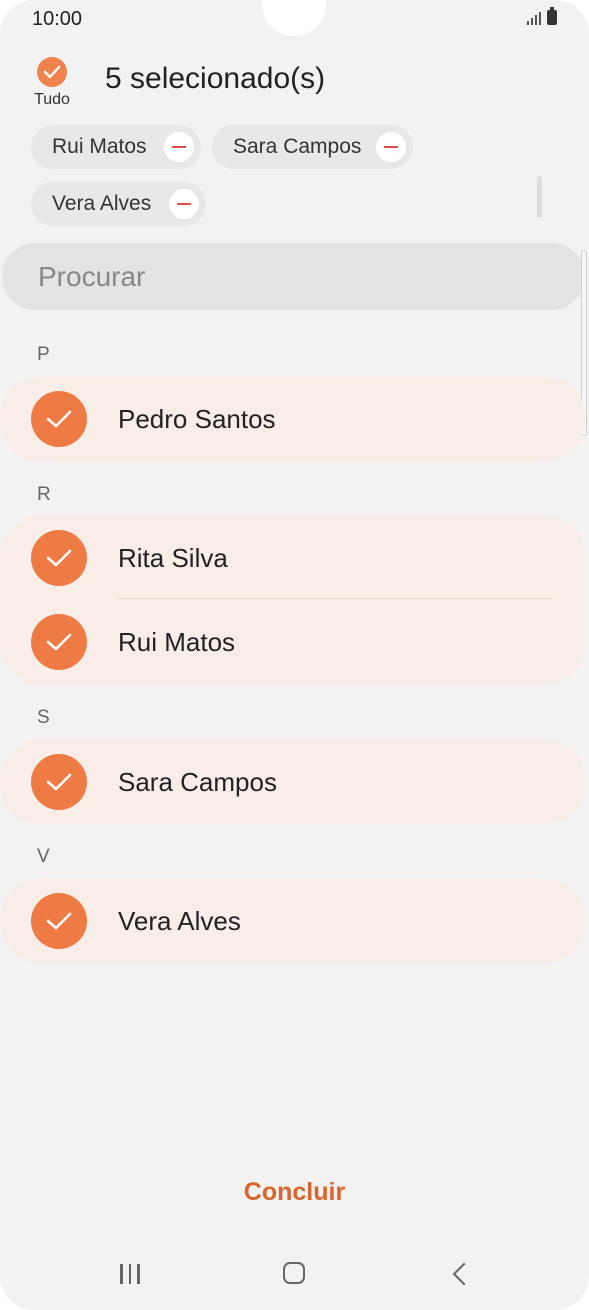 This screenshot has height=1310, width=589. Describe the element at coordinates (99, 146) in the screenshot. I see `chip-label: Rui Matos` at that location.